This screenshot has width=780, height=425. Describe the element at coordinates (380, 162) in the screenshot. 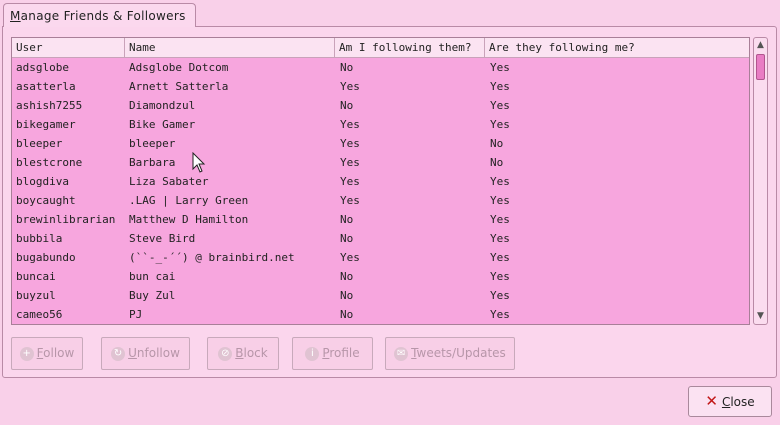

I see `table-row: blestcrone Barbara Yes No` at that location.